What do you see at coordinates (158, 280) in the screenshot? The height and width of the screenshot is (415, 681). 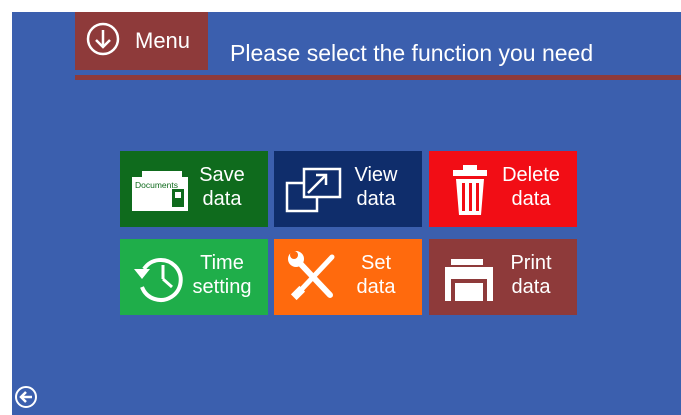 I see `clock-history-icon` at bounding box center [158, 280].